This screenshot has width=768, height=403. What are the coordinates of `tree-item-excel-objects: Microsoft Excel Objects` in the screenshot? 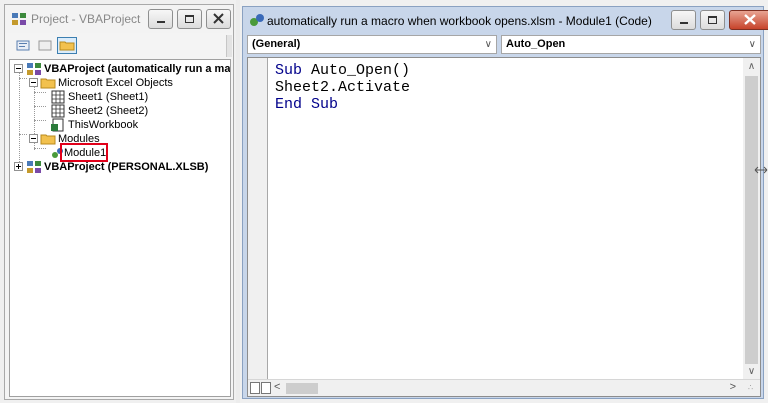 It's located at (120, 83).